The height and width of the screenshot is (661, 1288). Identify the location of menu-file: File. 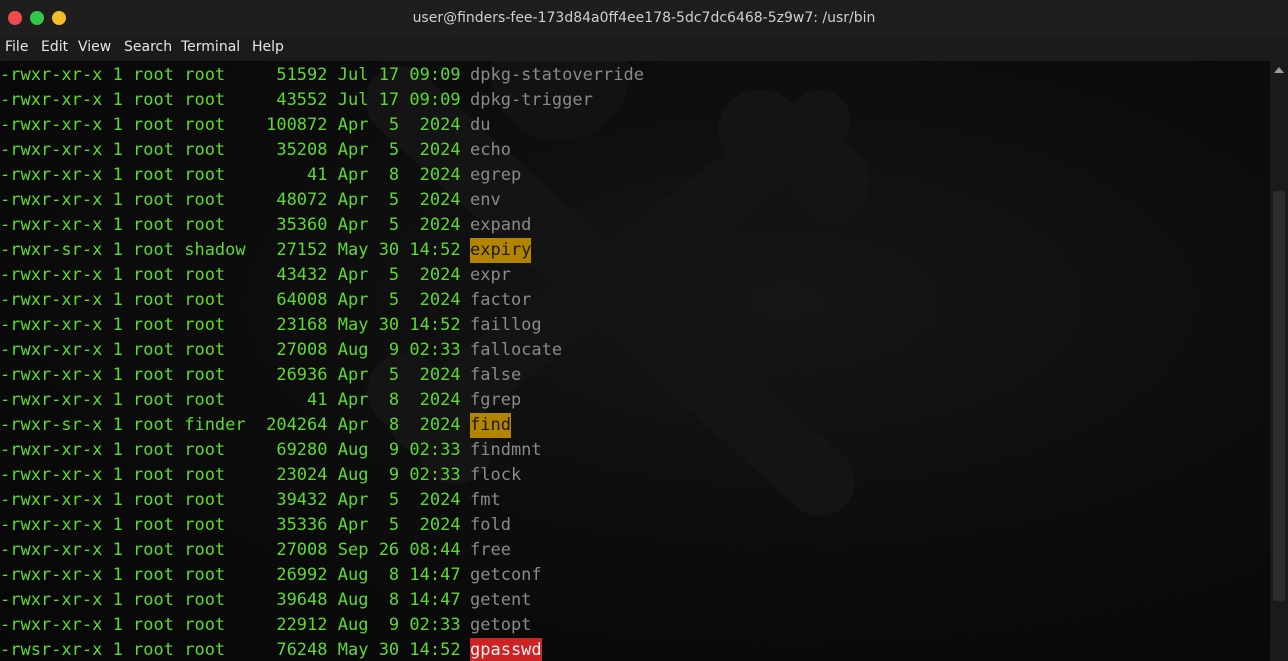
(16, 47).